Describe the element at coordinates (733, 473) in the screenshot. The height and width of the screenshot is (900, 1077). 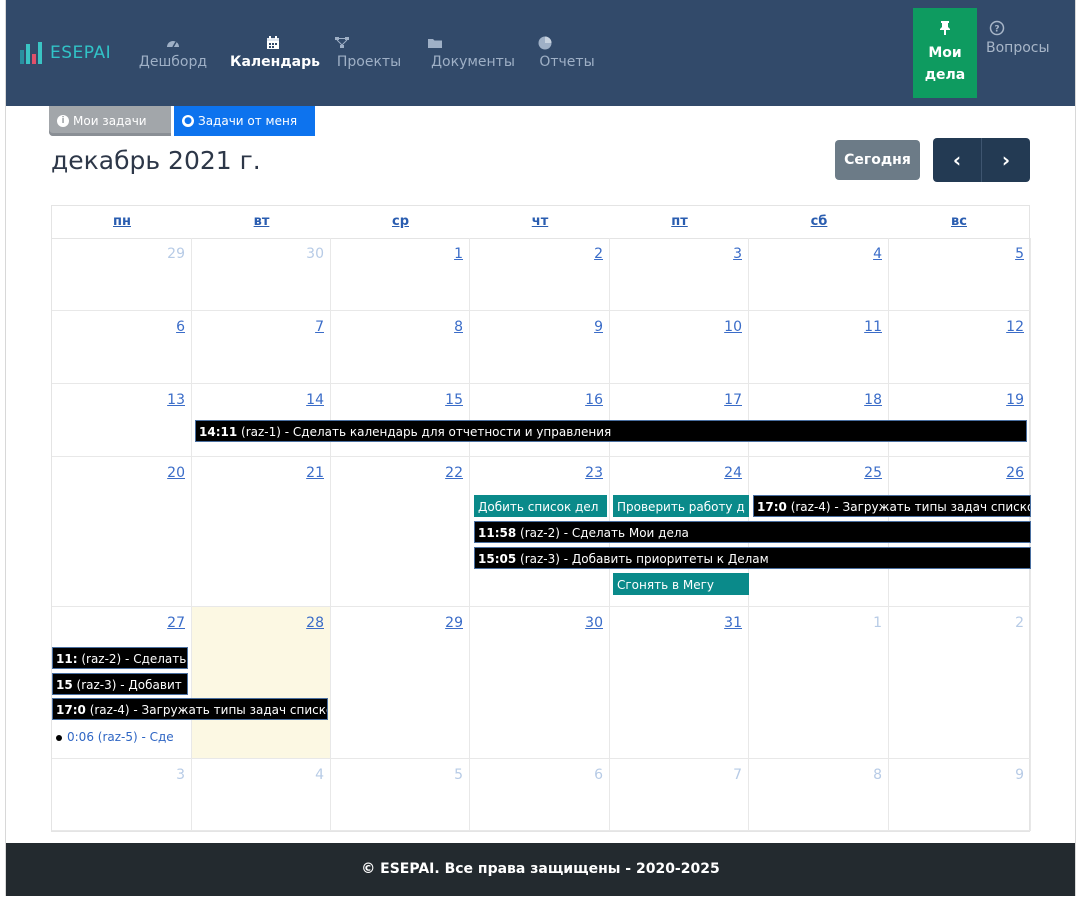
I see `day-number: 24` at that location.